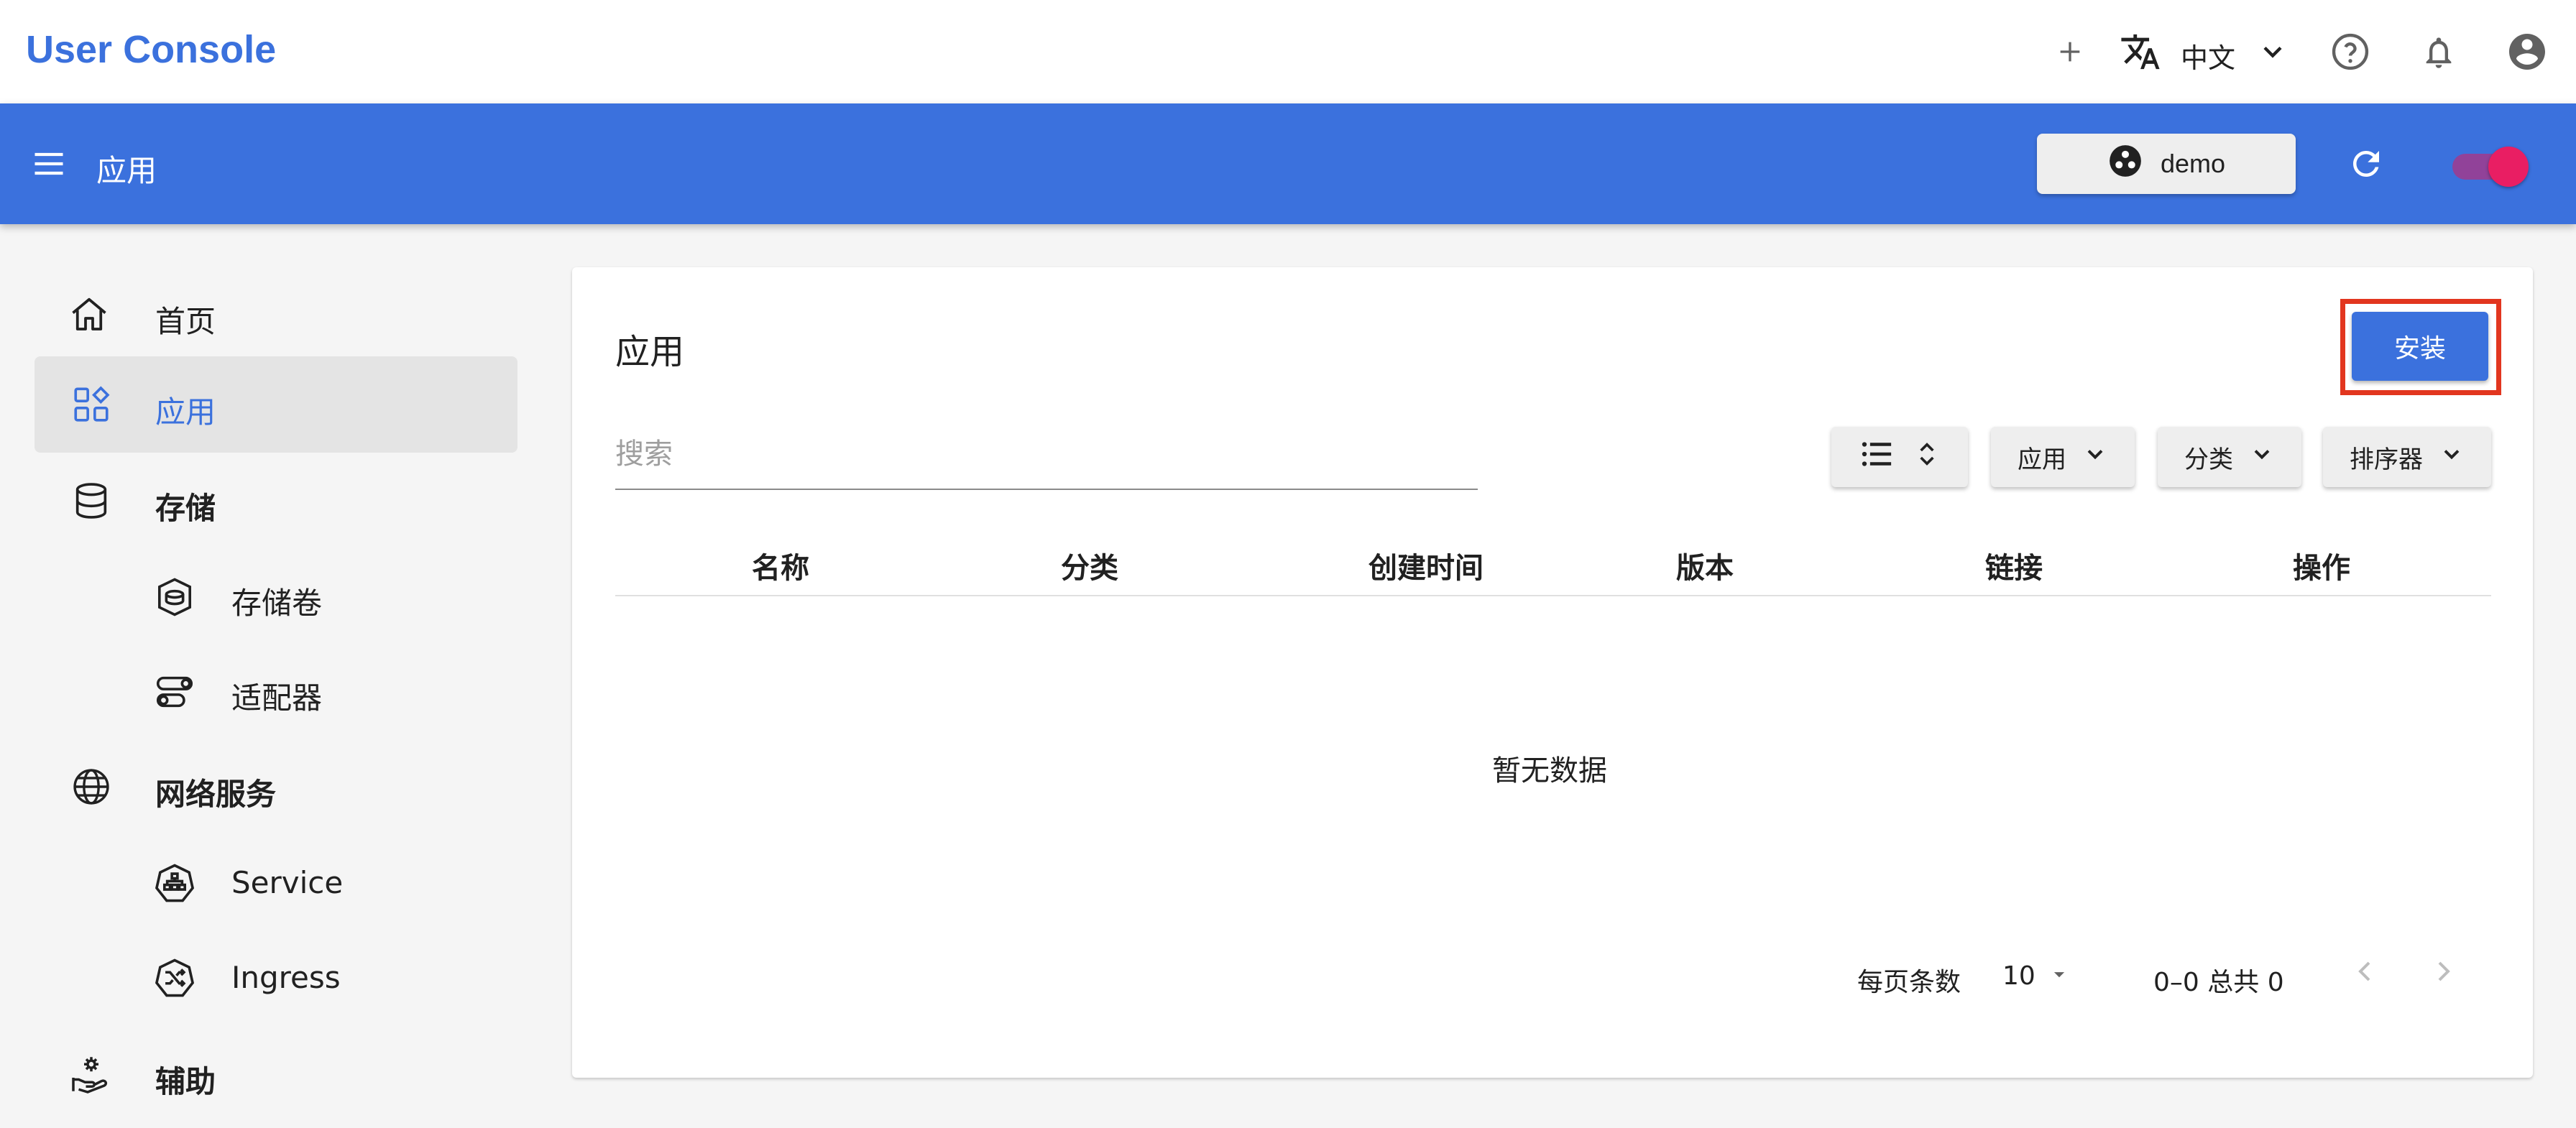 This screenshot has height=1128, width=2576. I want to click on sidebar-item-apps: 应用, so click(276, 404).